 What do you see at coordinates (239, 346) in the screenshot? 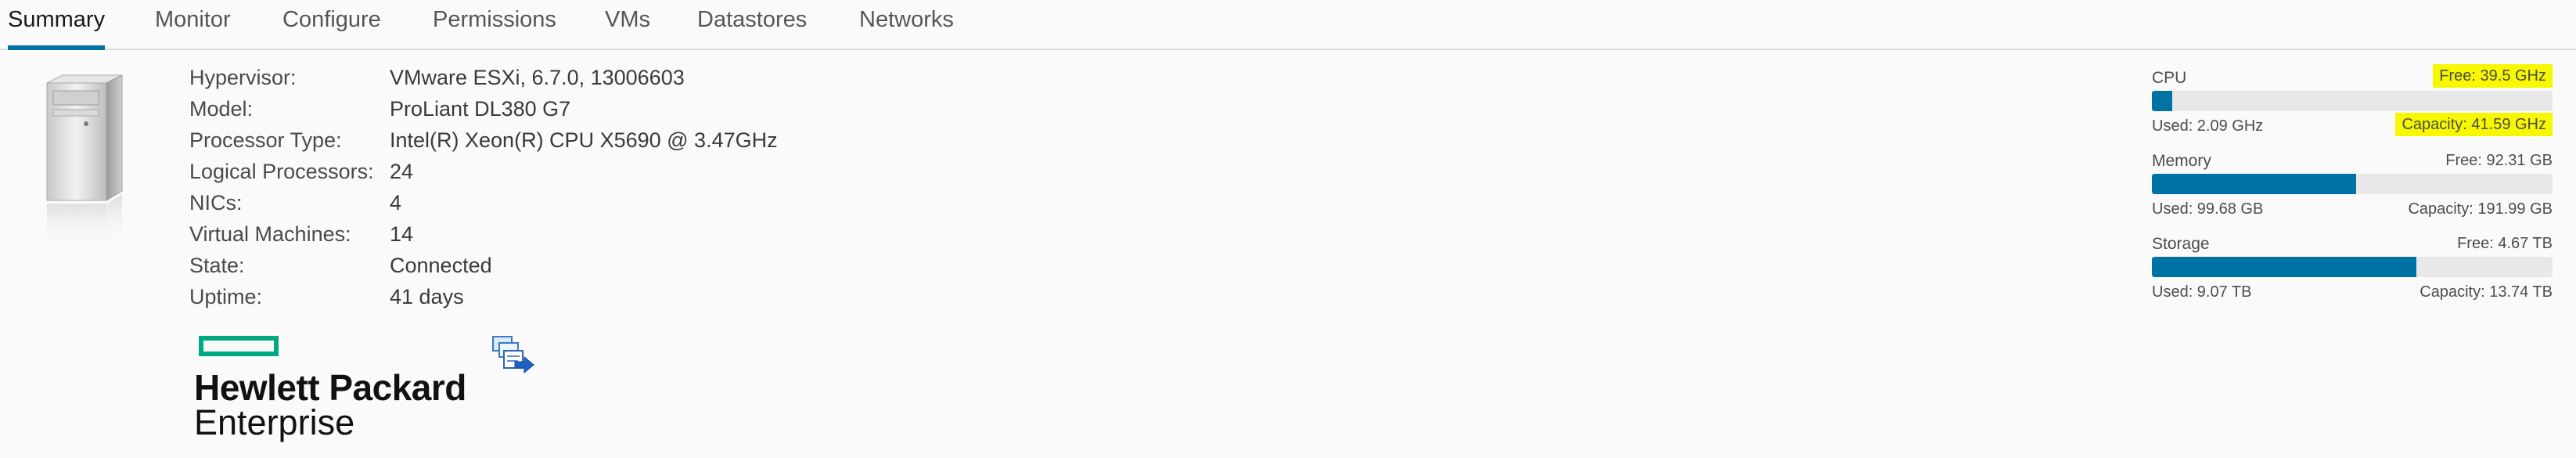
I see `hpe-element-icon` at bounding box center [239, 346].